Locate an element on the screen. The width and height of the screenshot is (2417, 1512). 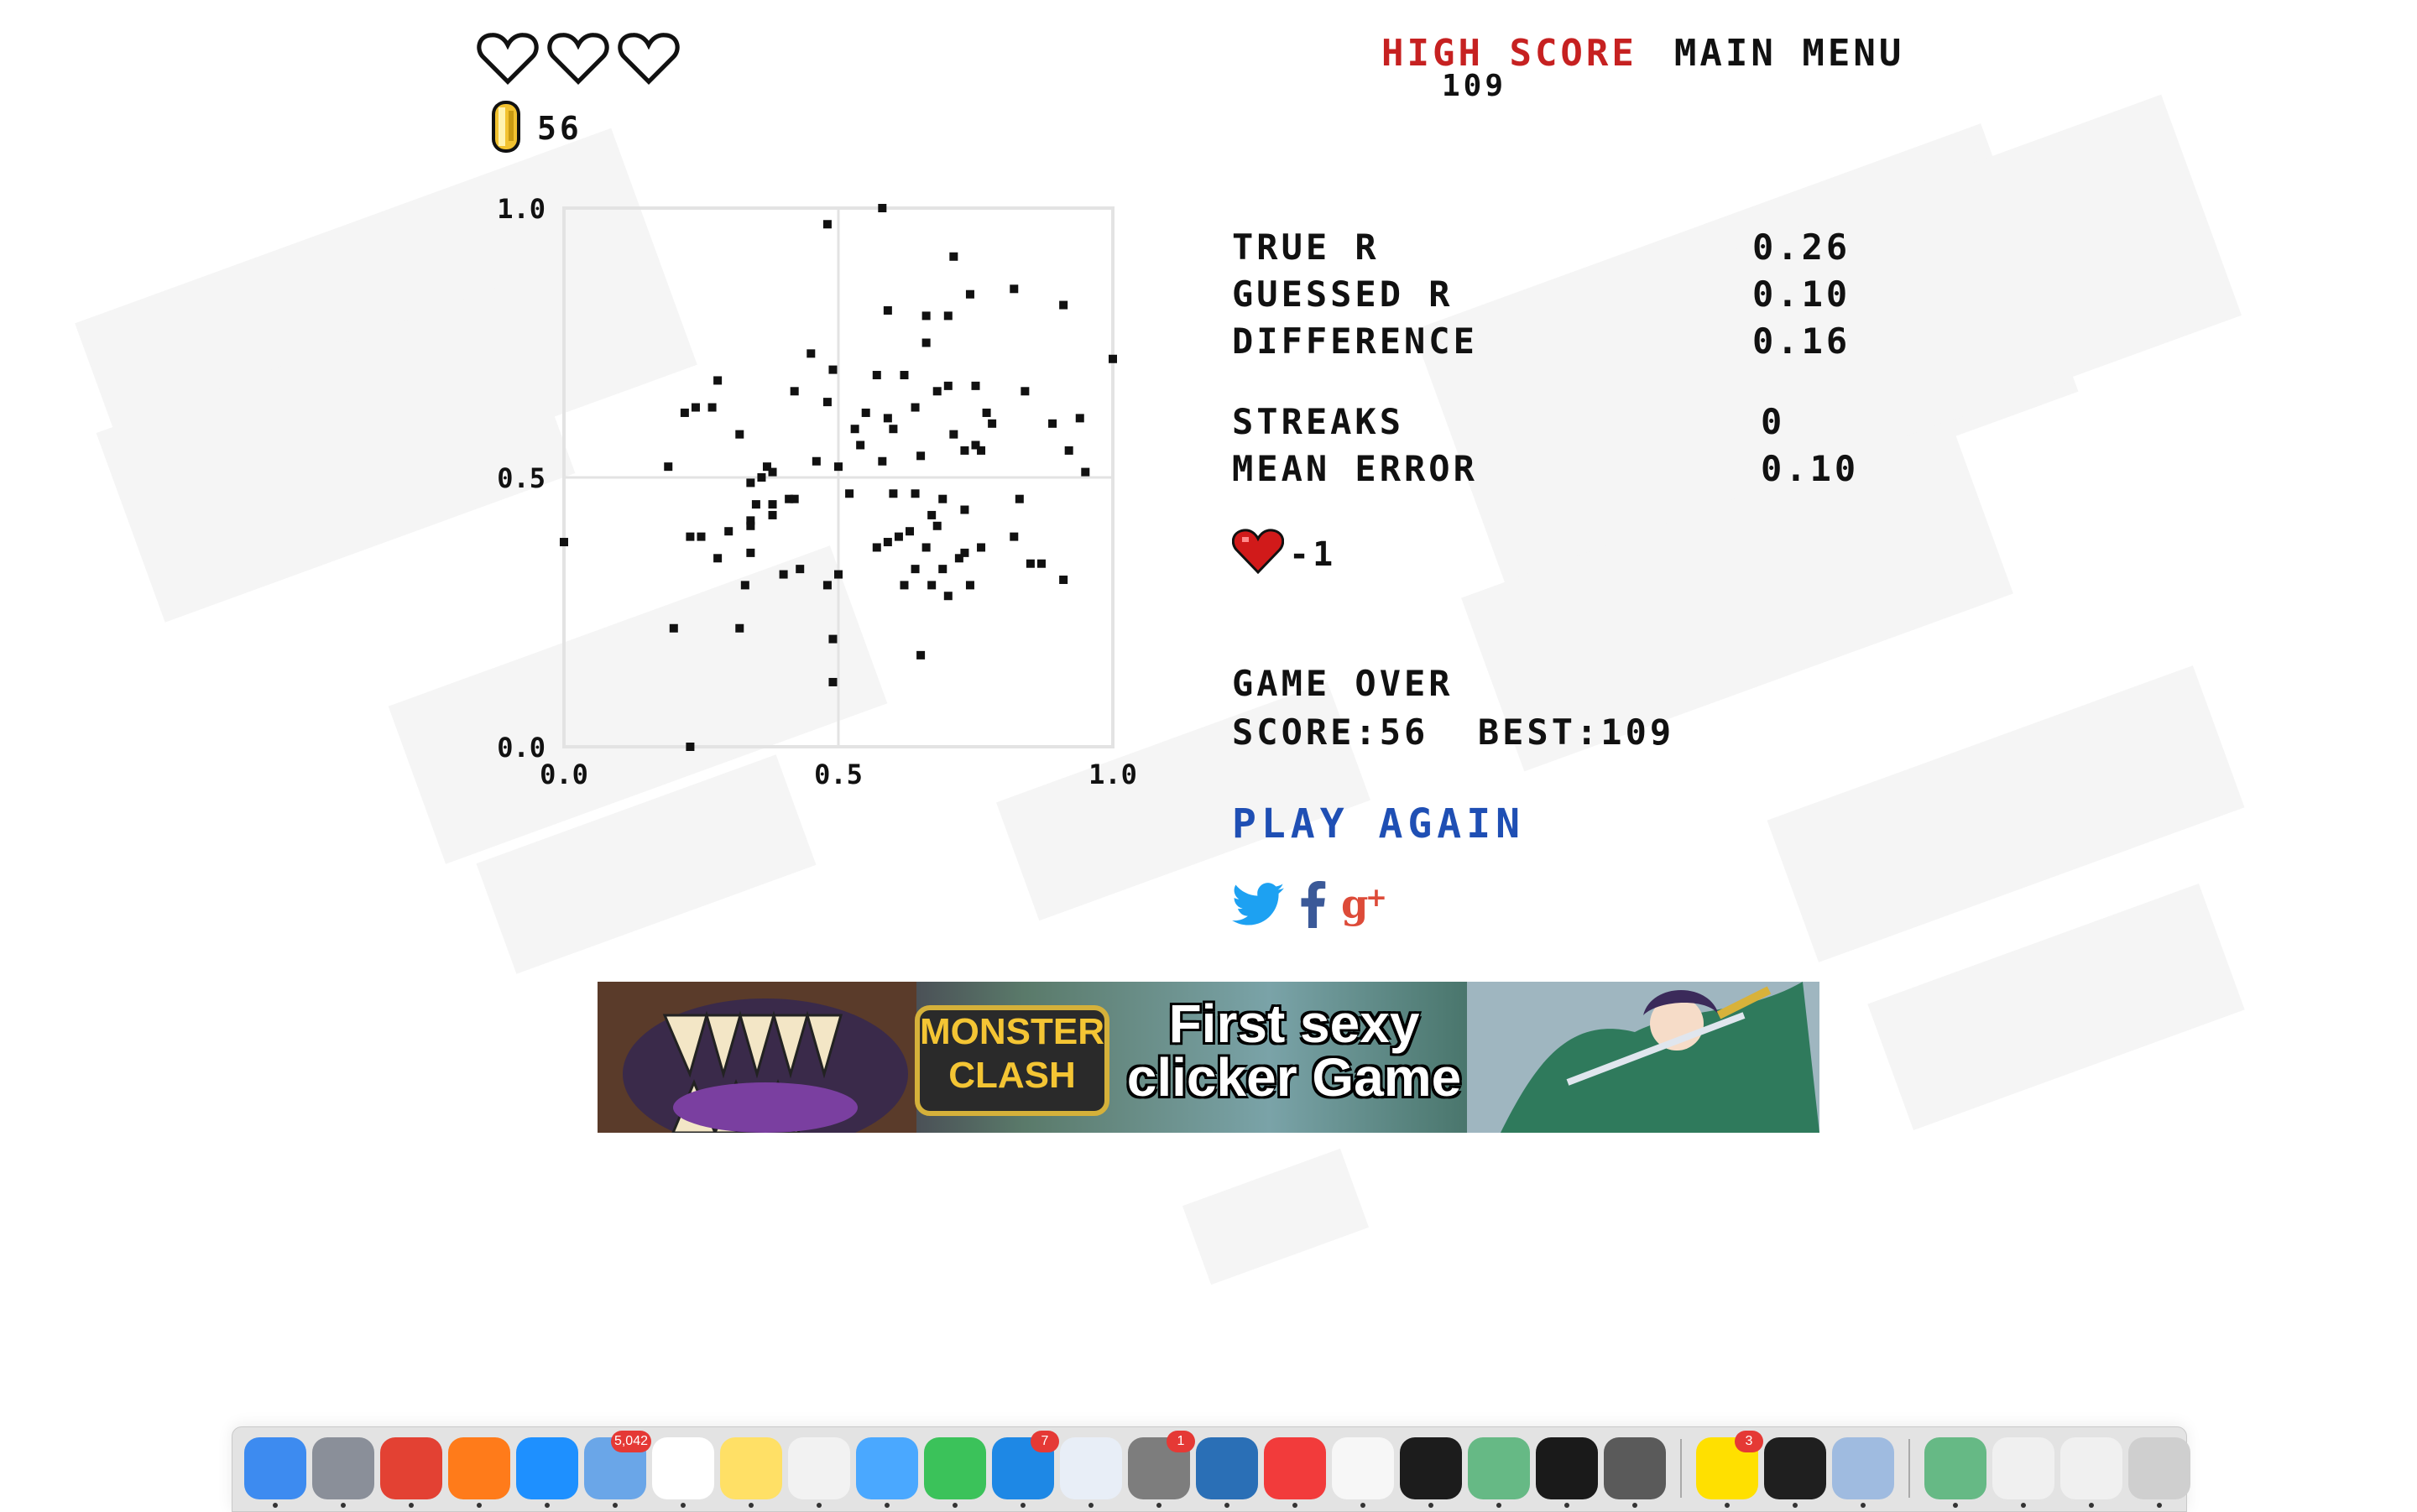
terminal-icon is located at coordinates (1431, 1473).